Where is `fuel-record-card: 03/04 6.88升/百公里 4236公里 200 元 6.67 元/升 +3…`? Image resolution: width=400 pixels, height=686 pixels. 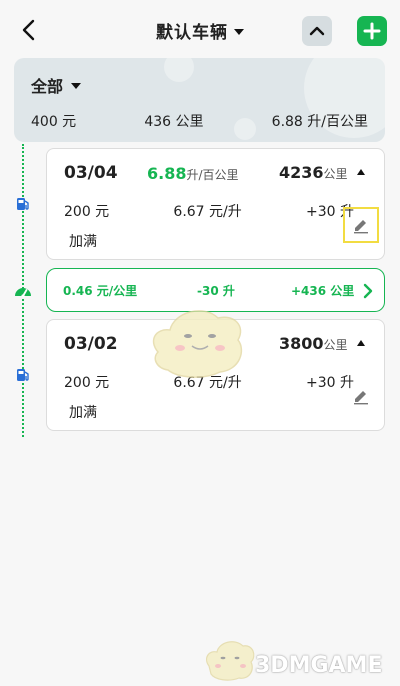
fuel-record-card: 03/04 6.88升/百公里 4236公里 200 元 6.67 元/升 +3… is located at coordinates (215, 204).